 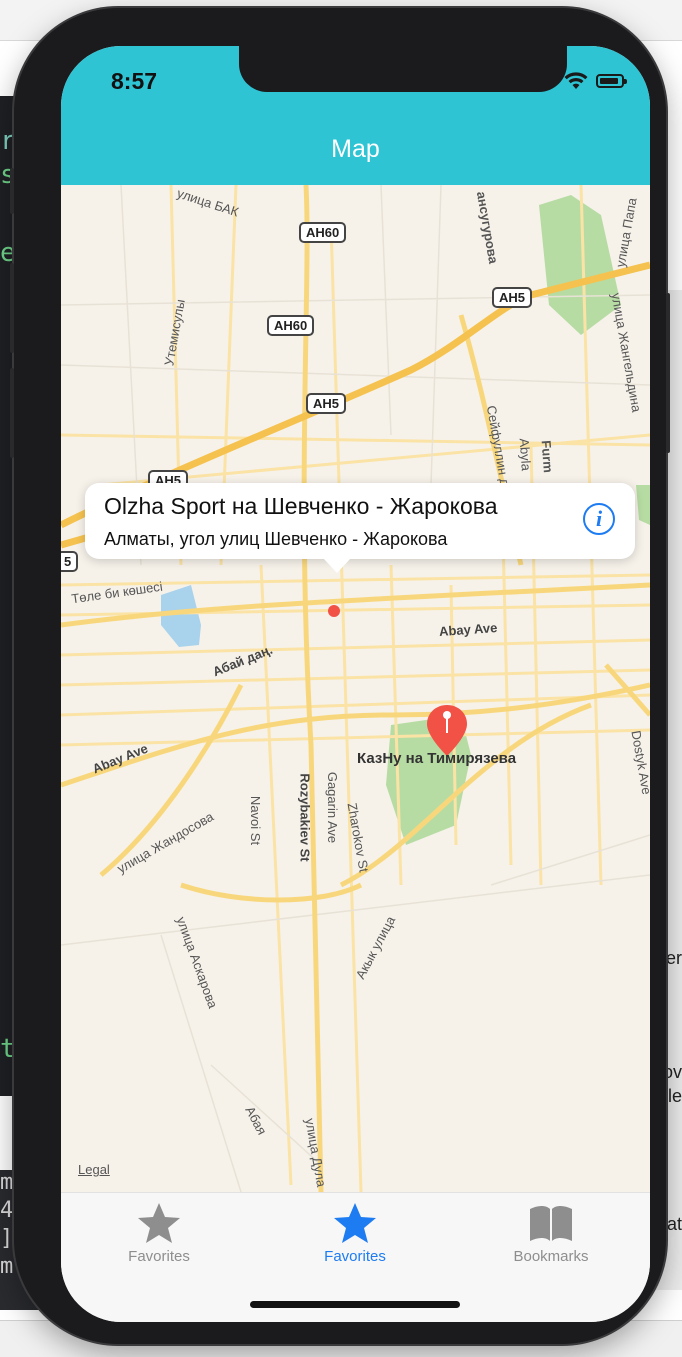 I want to click on street-label: Navoi St, so click(x=256, y=820).